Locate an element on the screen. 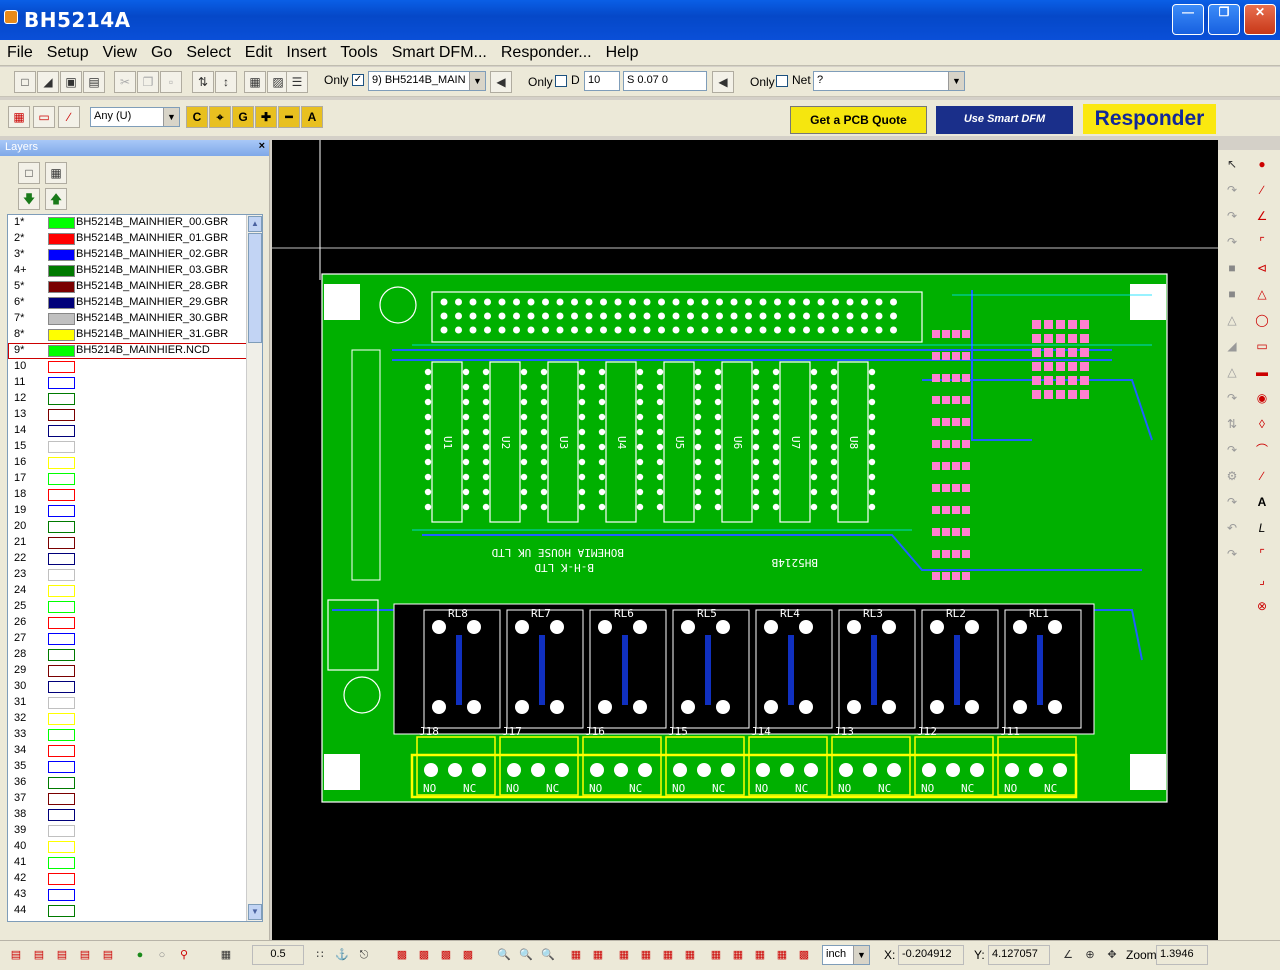  draw-line-icon: ∕ is located at coordinates (69, 117).